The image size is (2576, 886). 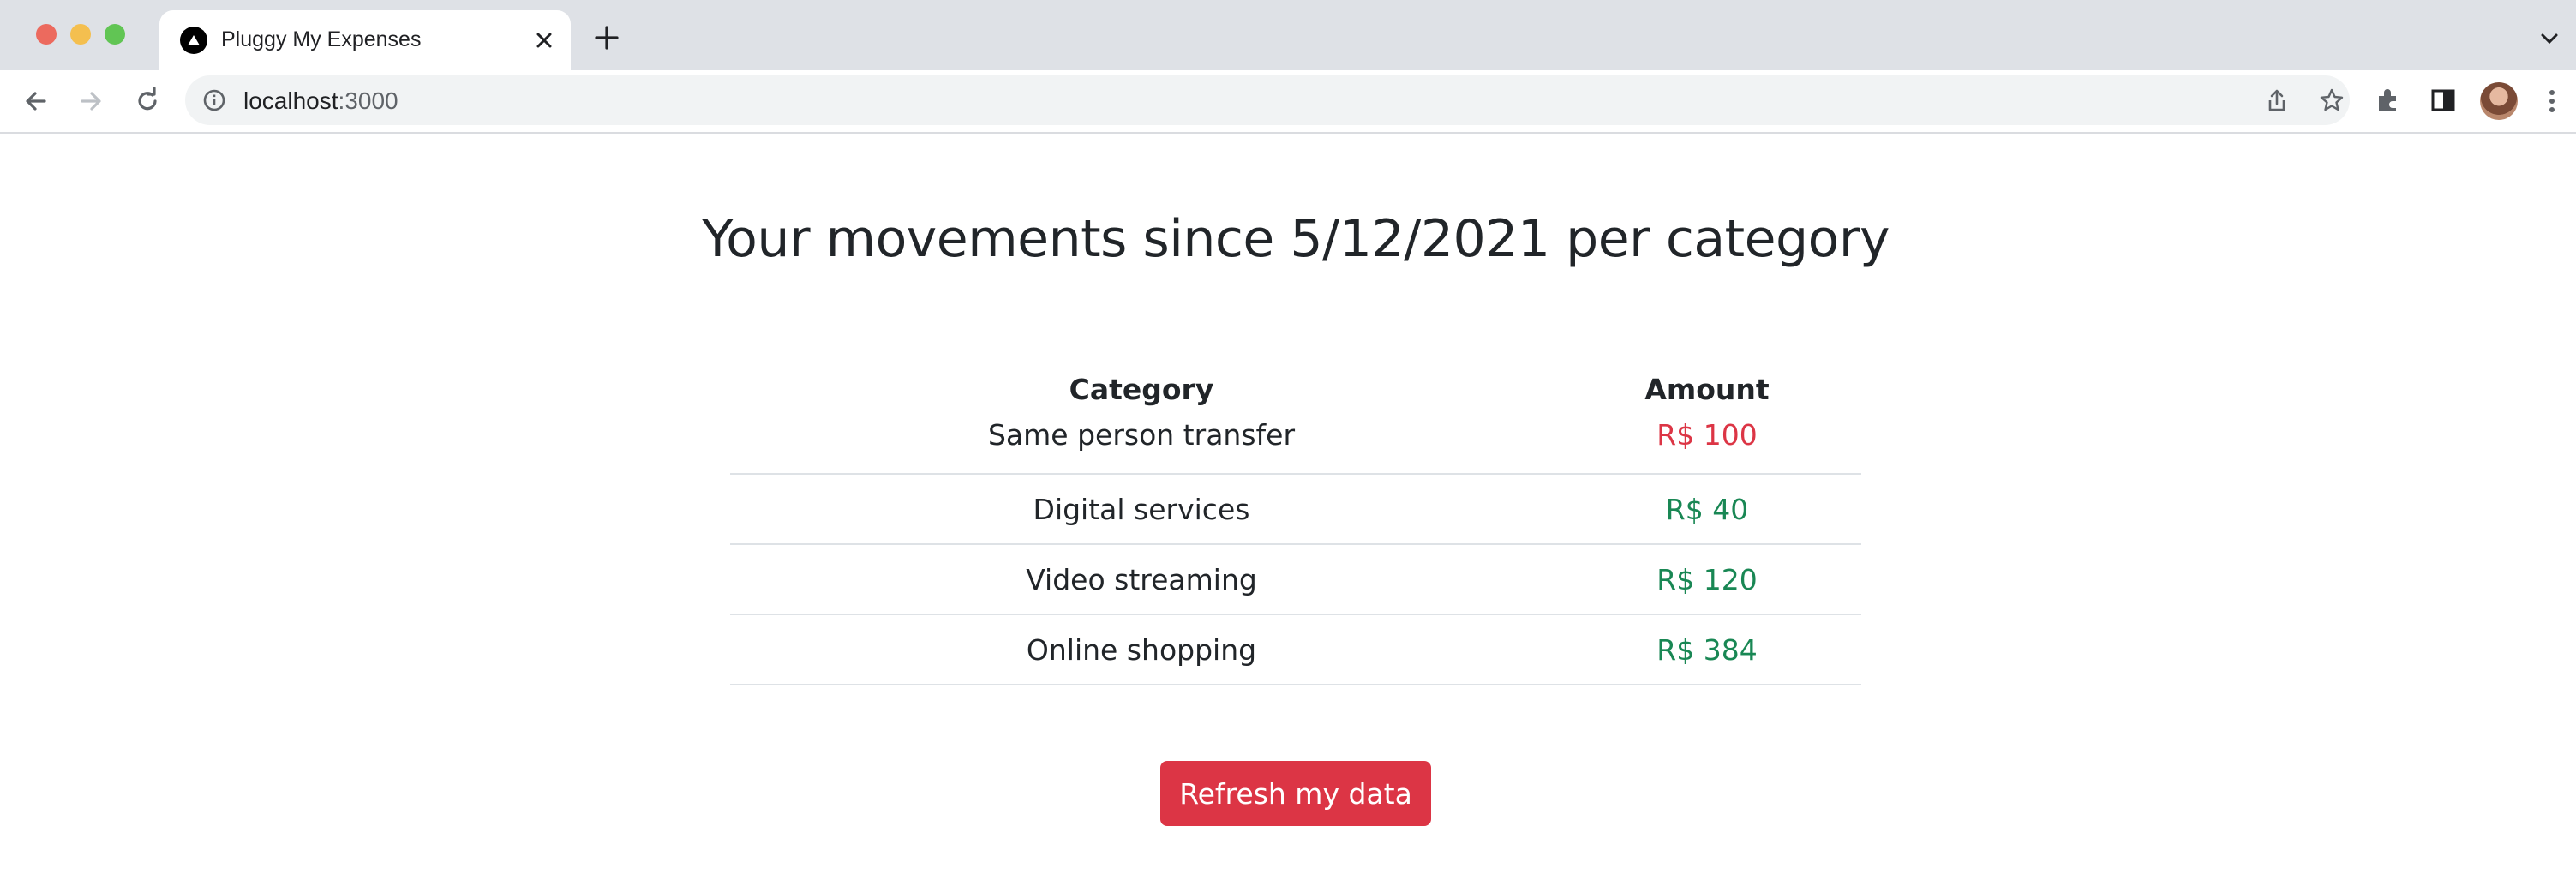 What do you see at coordinates (214, 100) in the screenshot?
I see `info-icon` at bounding box center [214, 100].